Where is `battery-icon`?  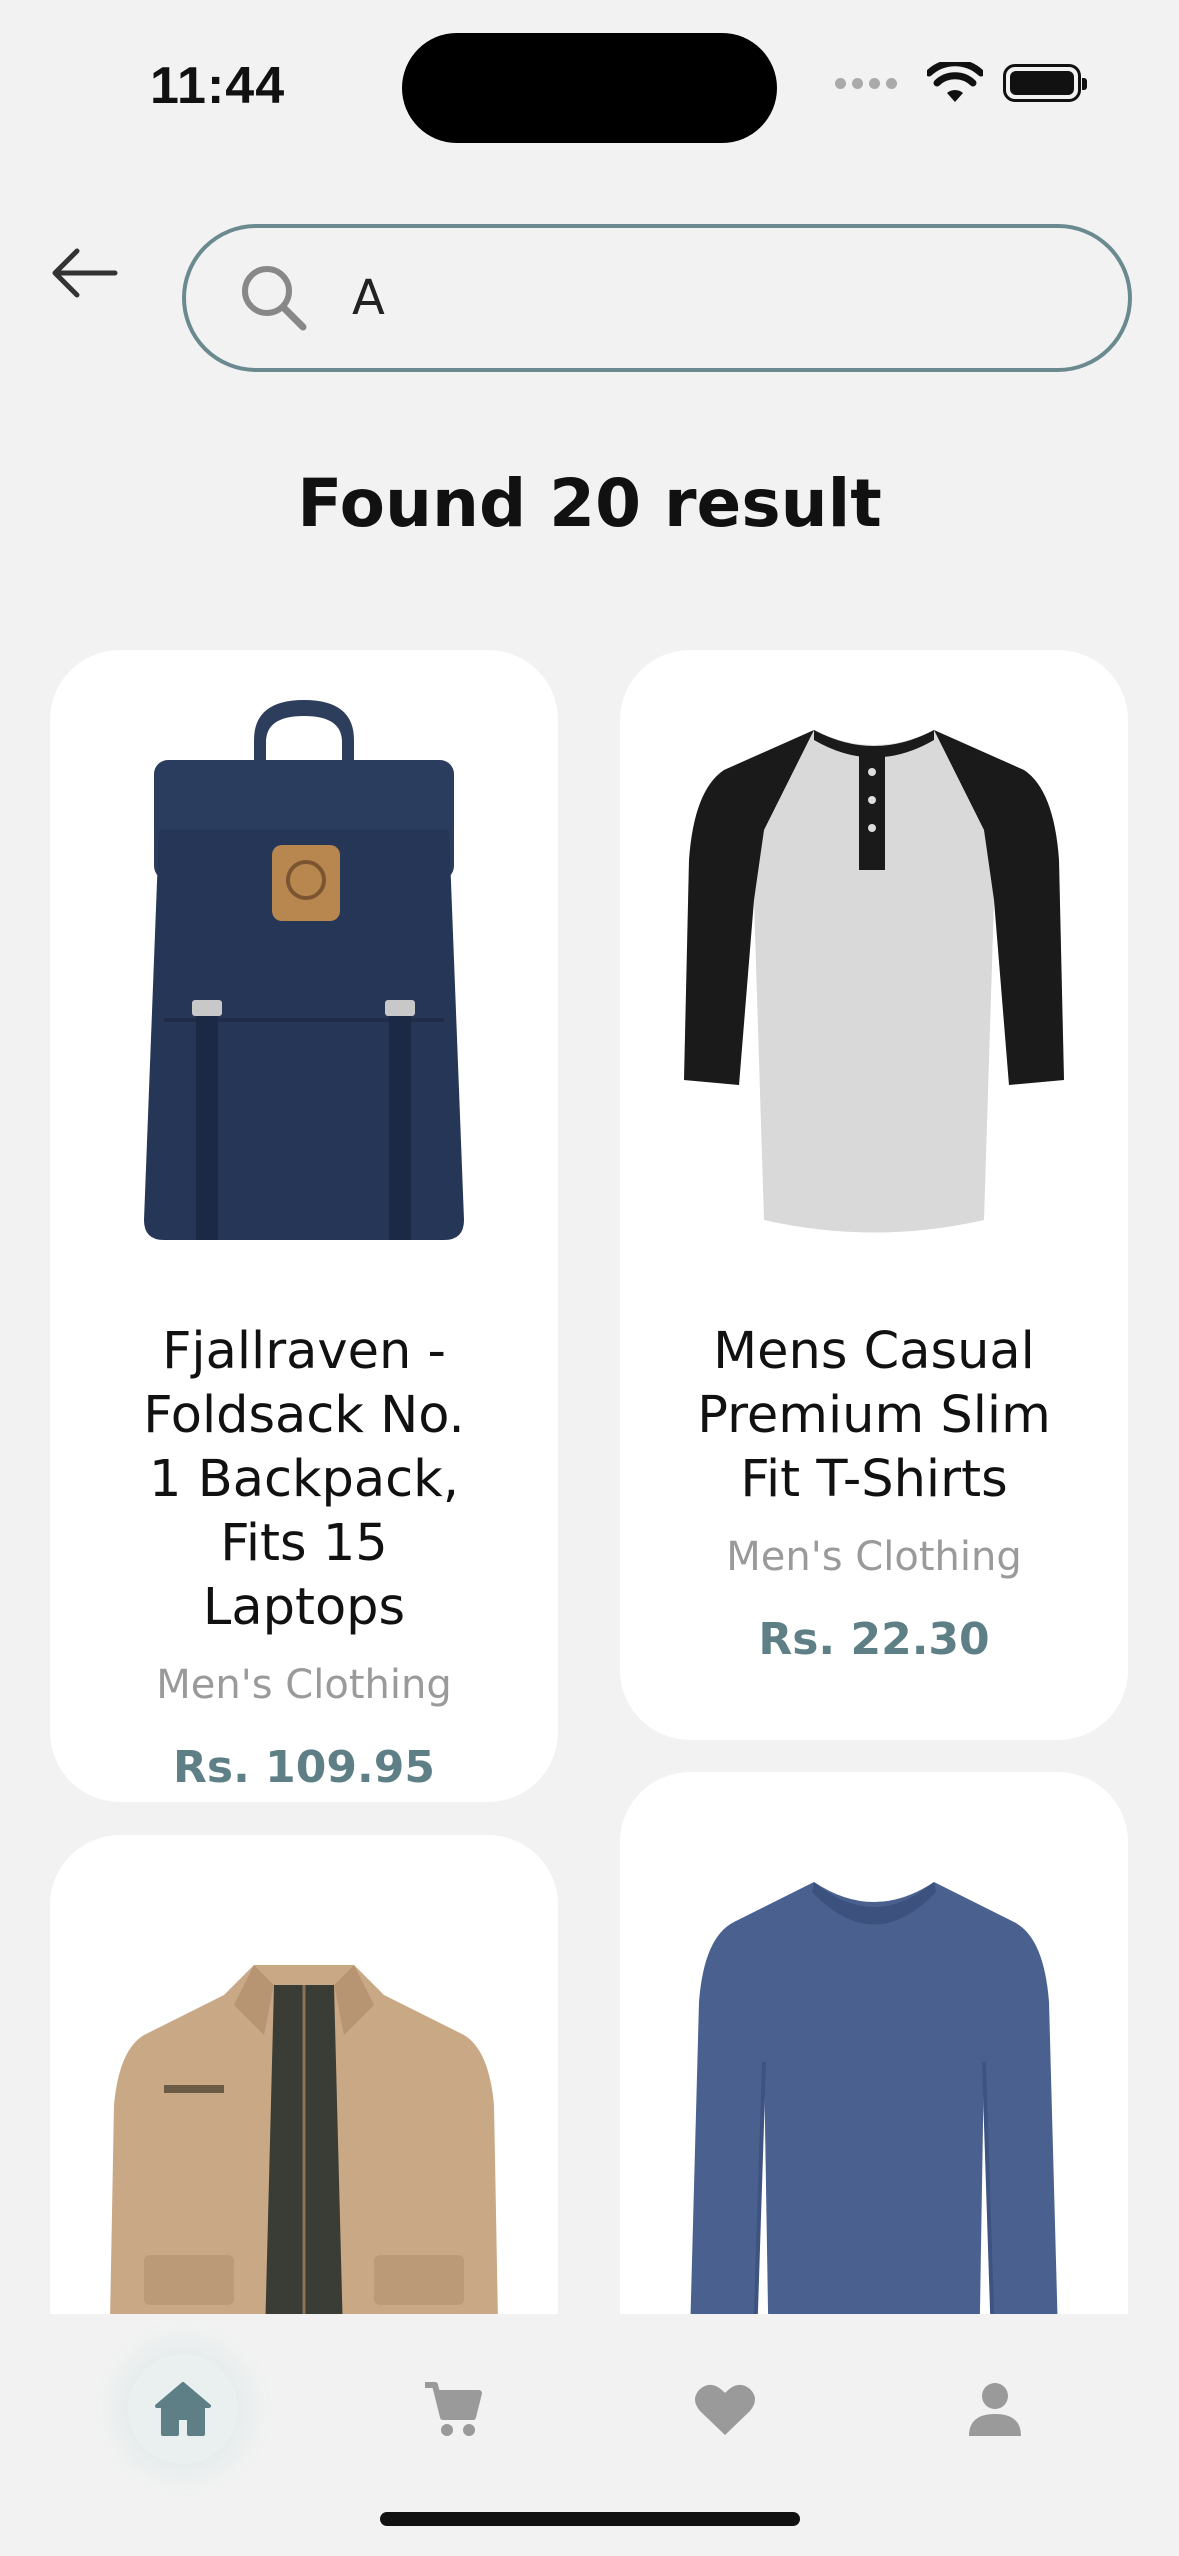
battery-icon is located at coordinates (1045, 83).